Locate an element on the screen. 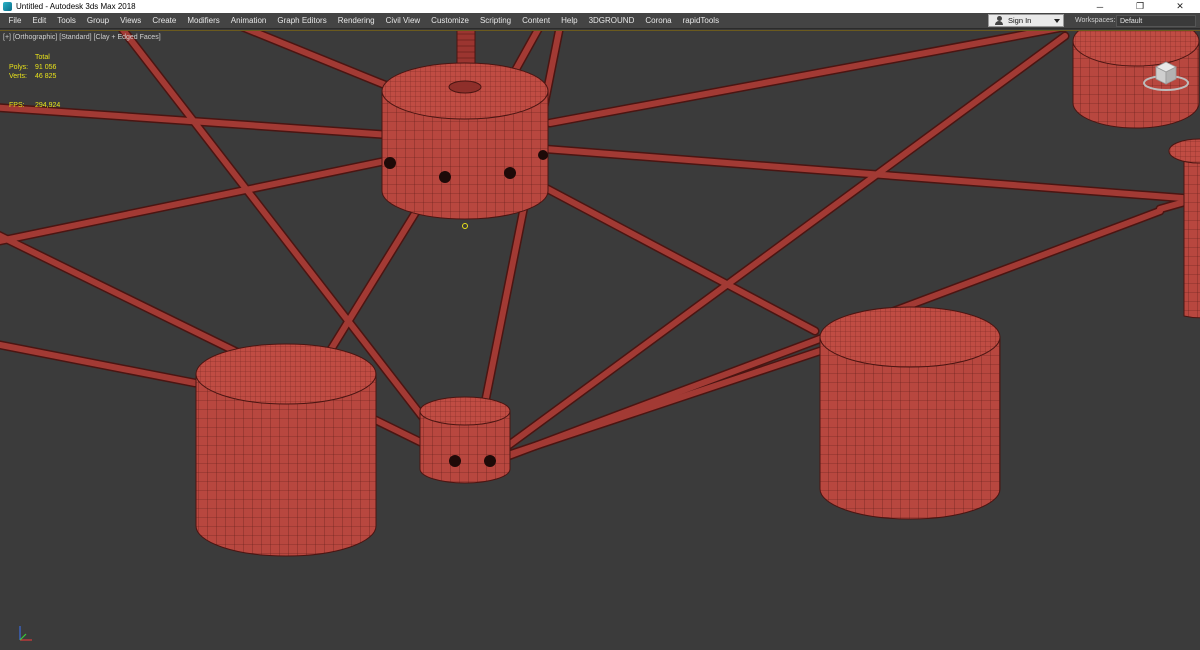 This screenshot has width=1200, height=650. axis-tripod-icon is located at coordinates (25, 633).